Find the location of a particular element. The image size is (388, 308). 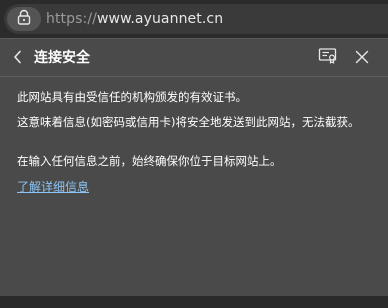

valid-certificate-message: 此网站具有由受信任的机构颁发的有效证书。 is located at coordinates (132, 97).